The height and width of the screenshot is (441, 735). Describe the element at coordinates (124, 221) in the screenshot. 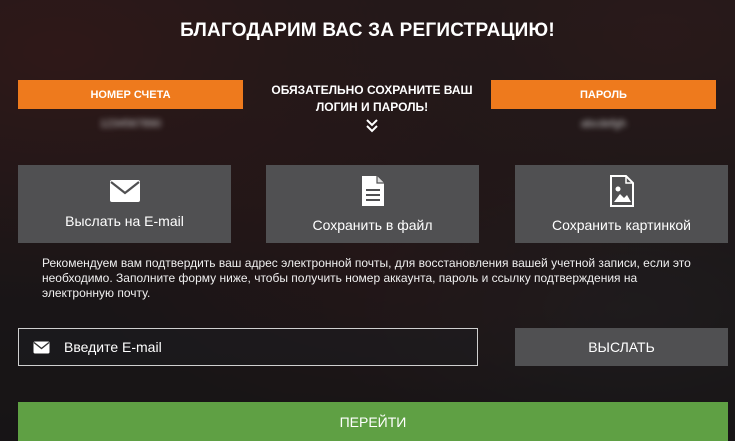

I see `send-email-label: Выслать на E-mail` at that location.